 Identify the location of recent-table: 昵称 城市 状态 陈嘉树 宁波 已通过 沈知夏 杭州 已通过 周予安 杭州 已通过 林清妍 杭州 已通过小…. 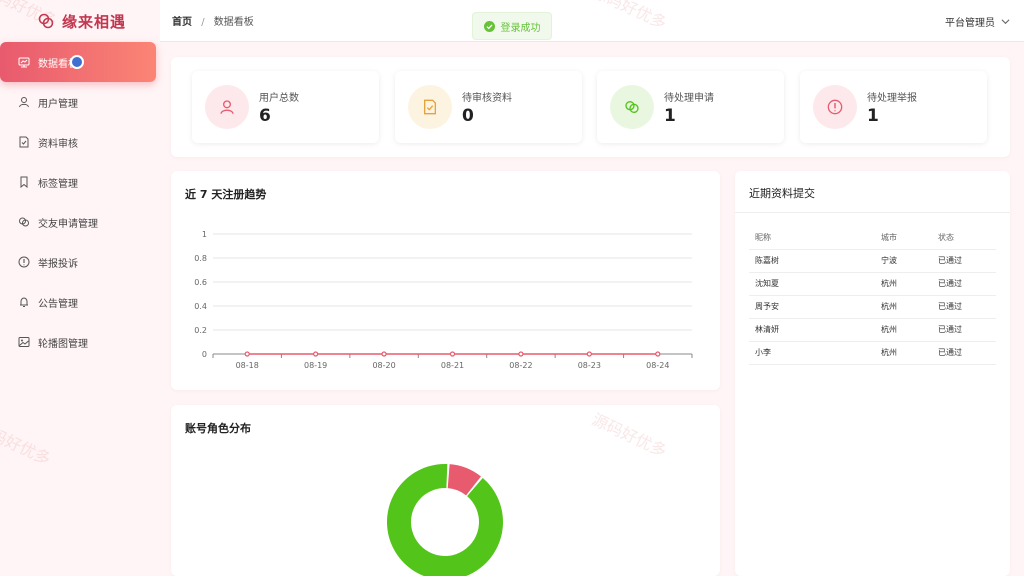
(872, 296).